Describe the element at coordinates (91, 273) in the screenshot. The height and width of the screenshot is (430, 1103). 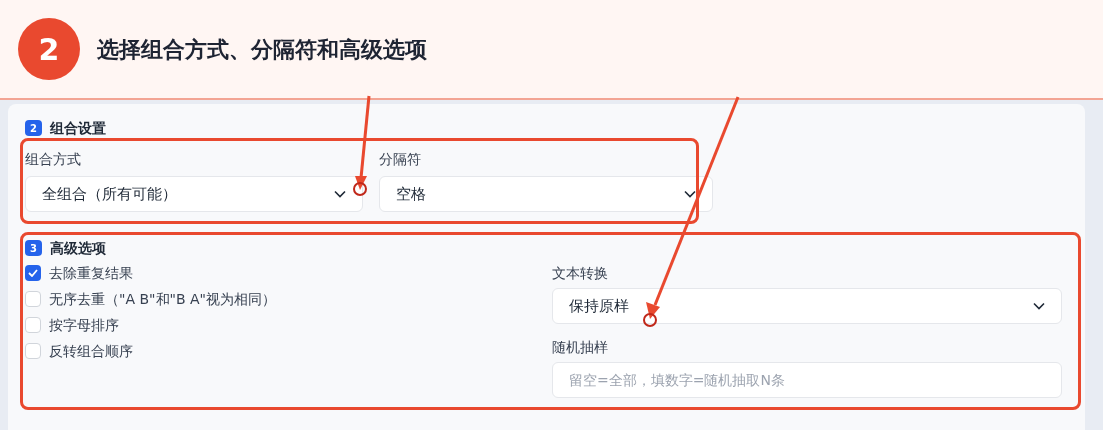
I see `checkbox-label: 去除重复结果` at that location.